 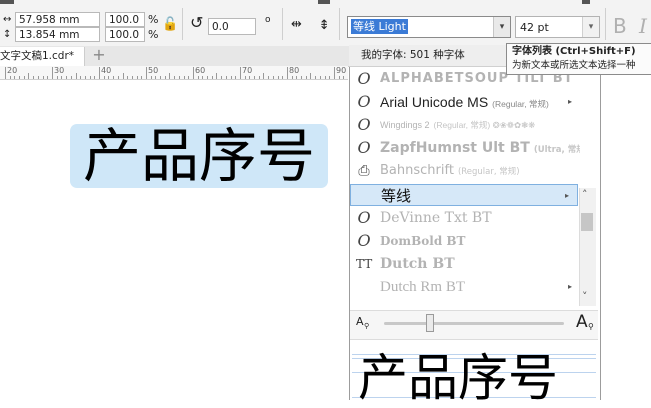 What do you see at coordinates (582, 322) in the screenshot?
I see `zoom-in-icon: A` at bounding box center [582, 322].